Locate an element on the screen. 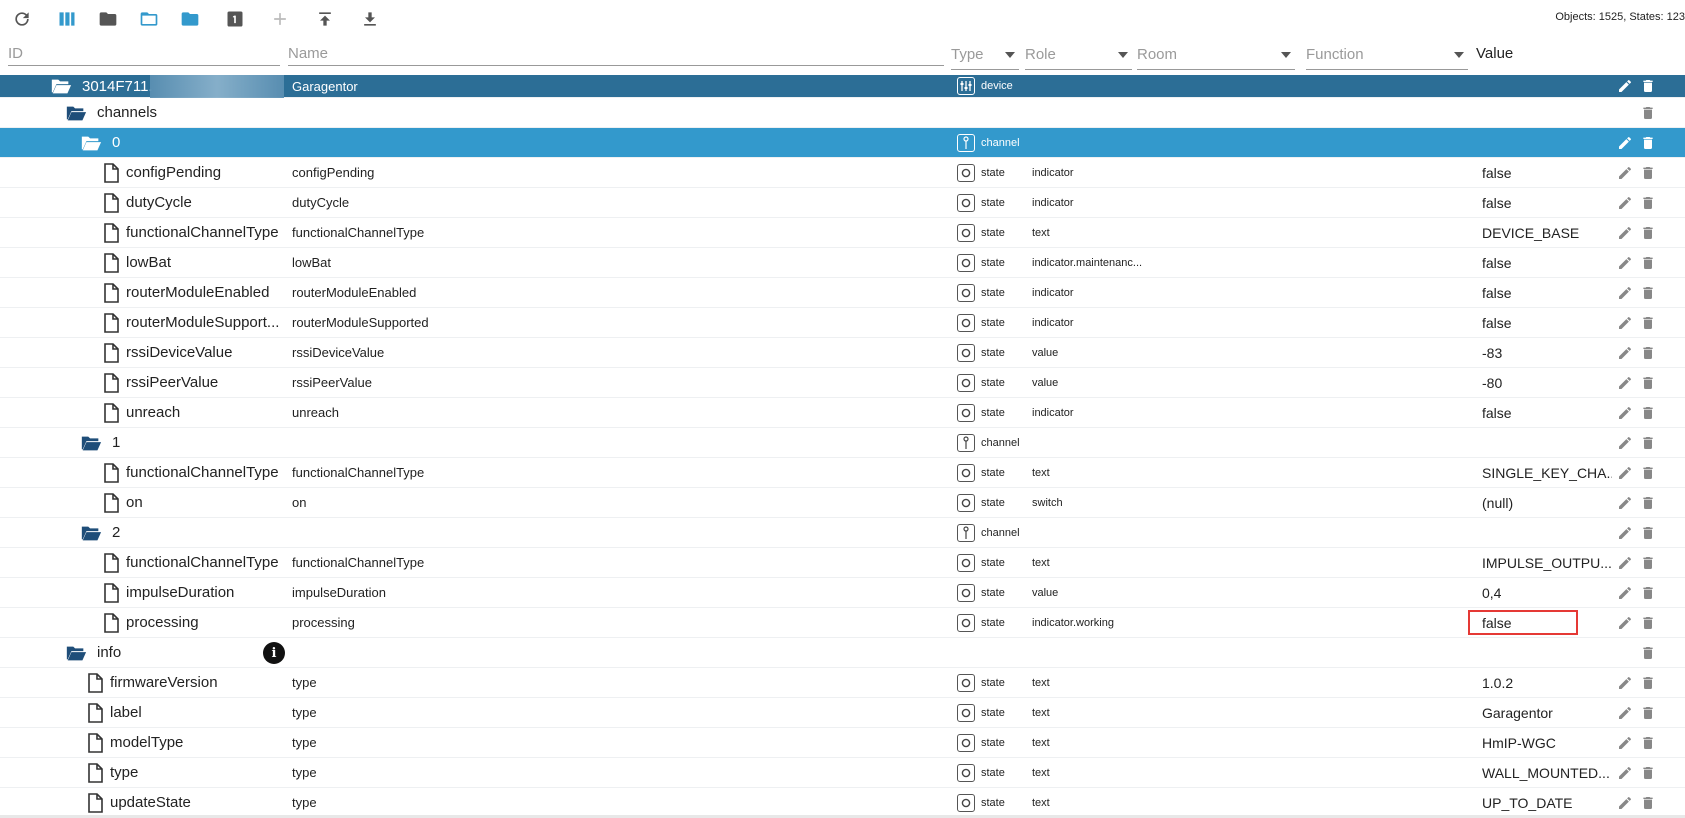  object-value: UP_TO_DATE is located at coordinates (1547, 802).